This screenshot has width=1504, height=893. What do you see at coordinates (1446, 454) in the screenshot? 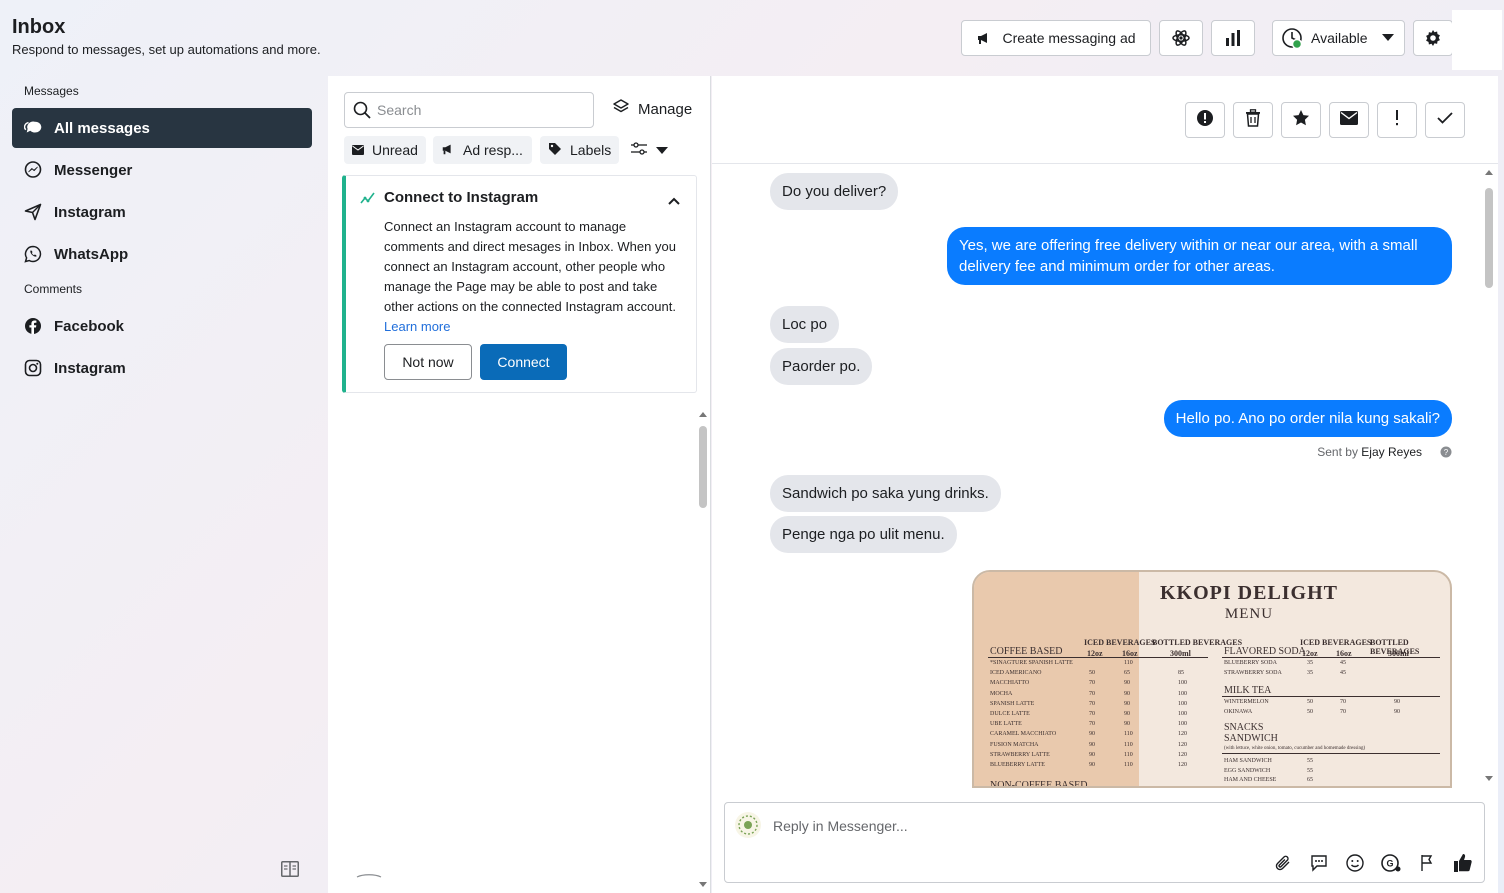
I see `help-icon: ?` at bounding box center [1446, 454].